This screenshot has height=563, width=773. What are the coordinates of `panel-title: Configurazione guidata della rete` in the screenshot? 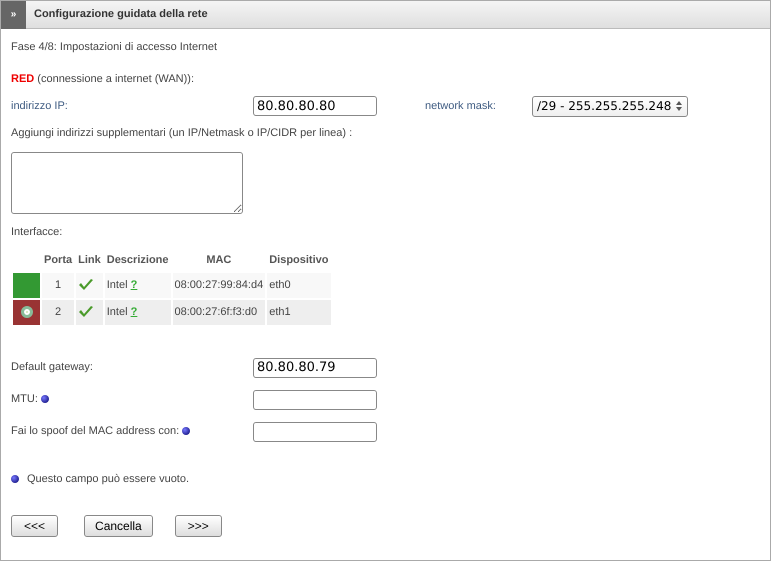 It's located at (121, 14).